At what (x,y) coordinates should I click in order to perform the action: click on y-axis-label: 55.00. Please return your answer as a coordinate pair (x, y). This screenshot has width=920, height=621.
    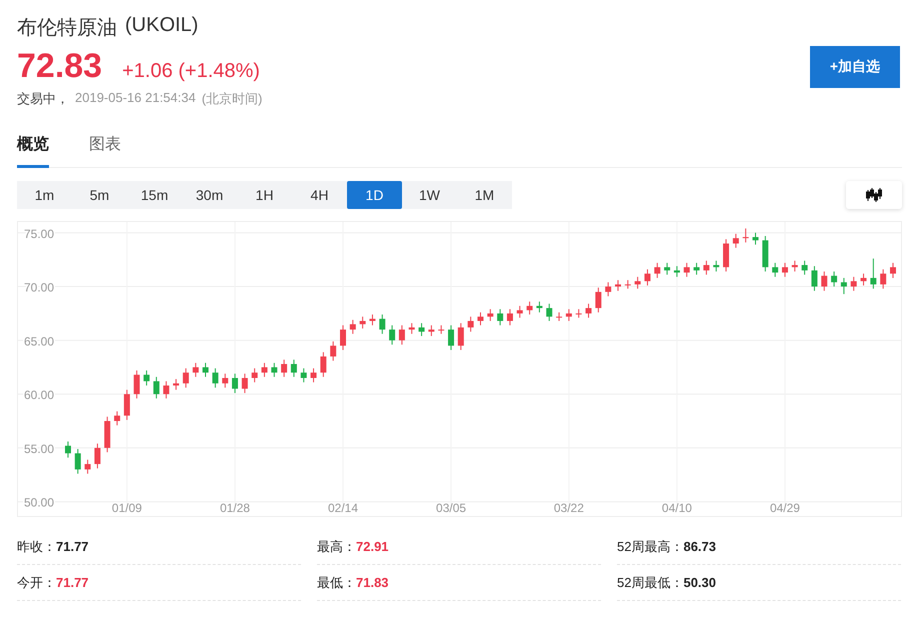
    Looking at the image, I should click on (39, 449).